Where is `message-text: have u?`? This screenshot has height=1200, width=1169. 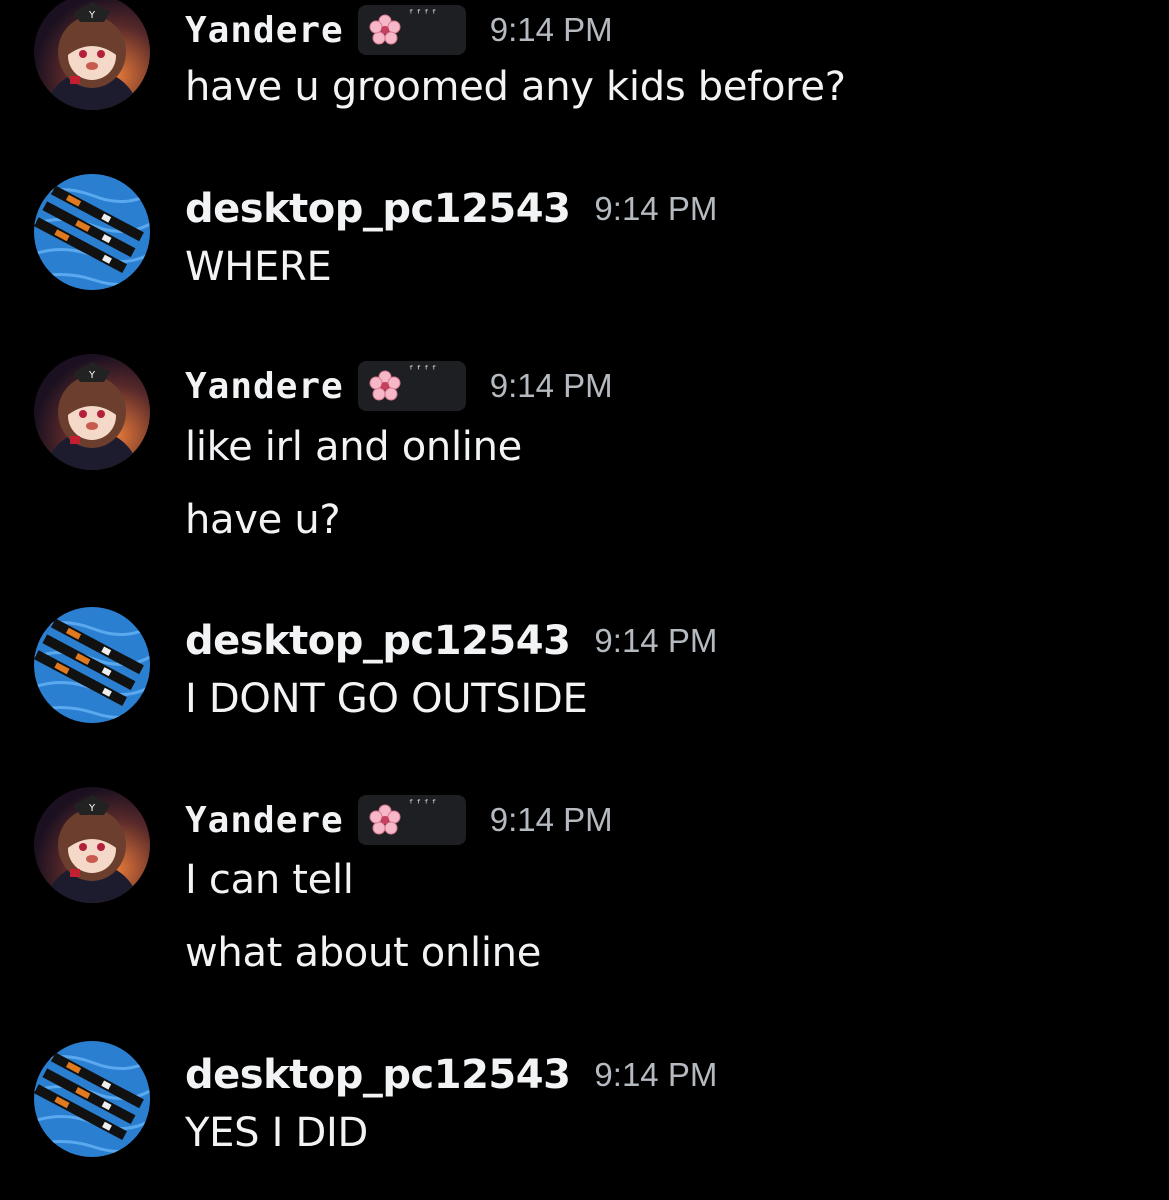 message-text: have u? is located at coordinates (263, 520).